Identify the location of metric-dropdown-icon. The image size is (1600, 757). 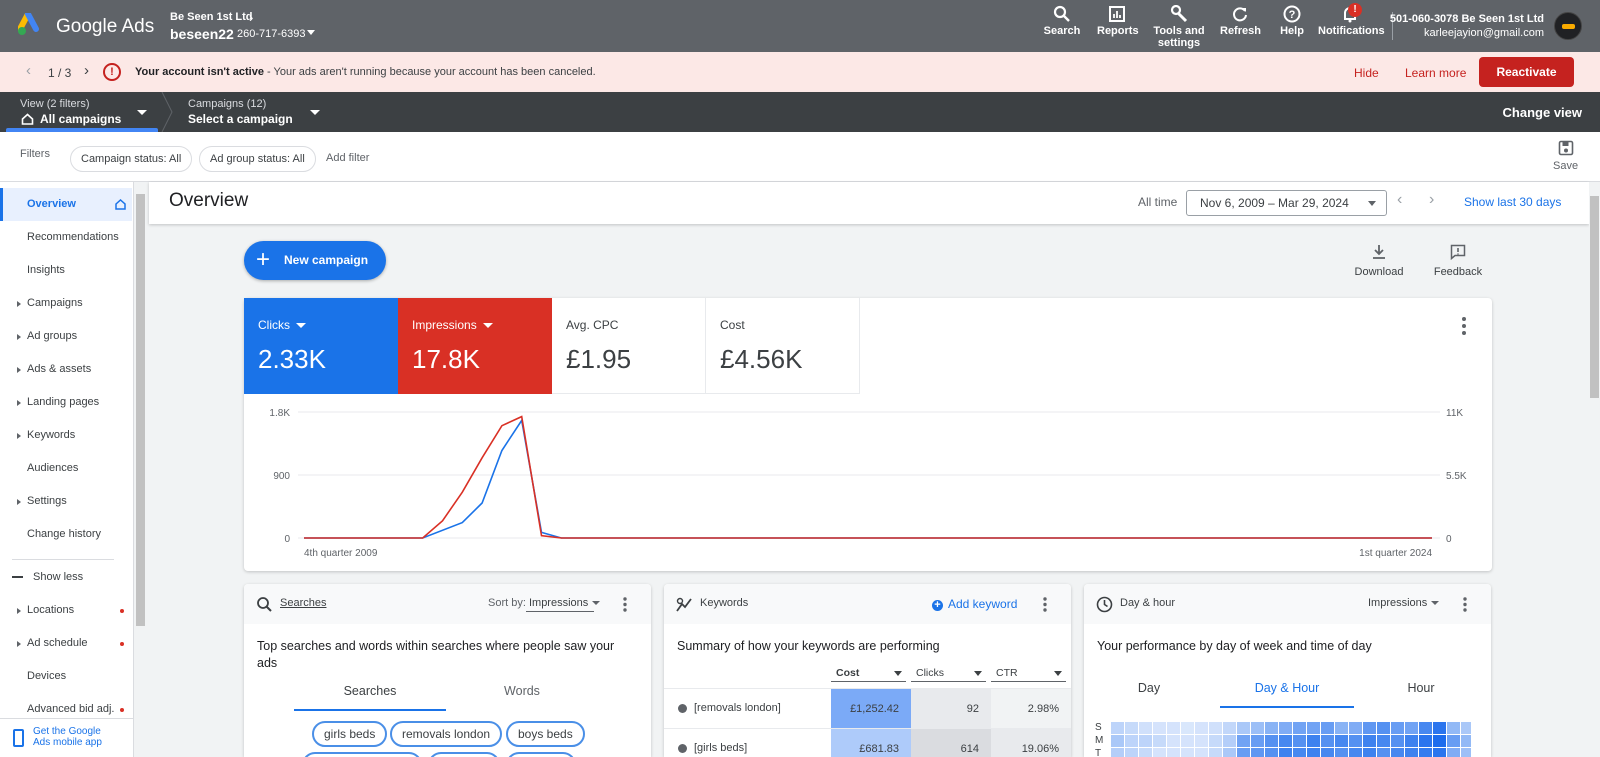
(487, 326).